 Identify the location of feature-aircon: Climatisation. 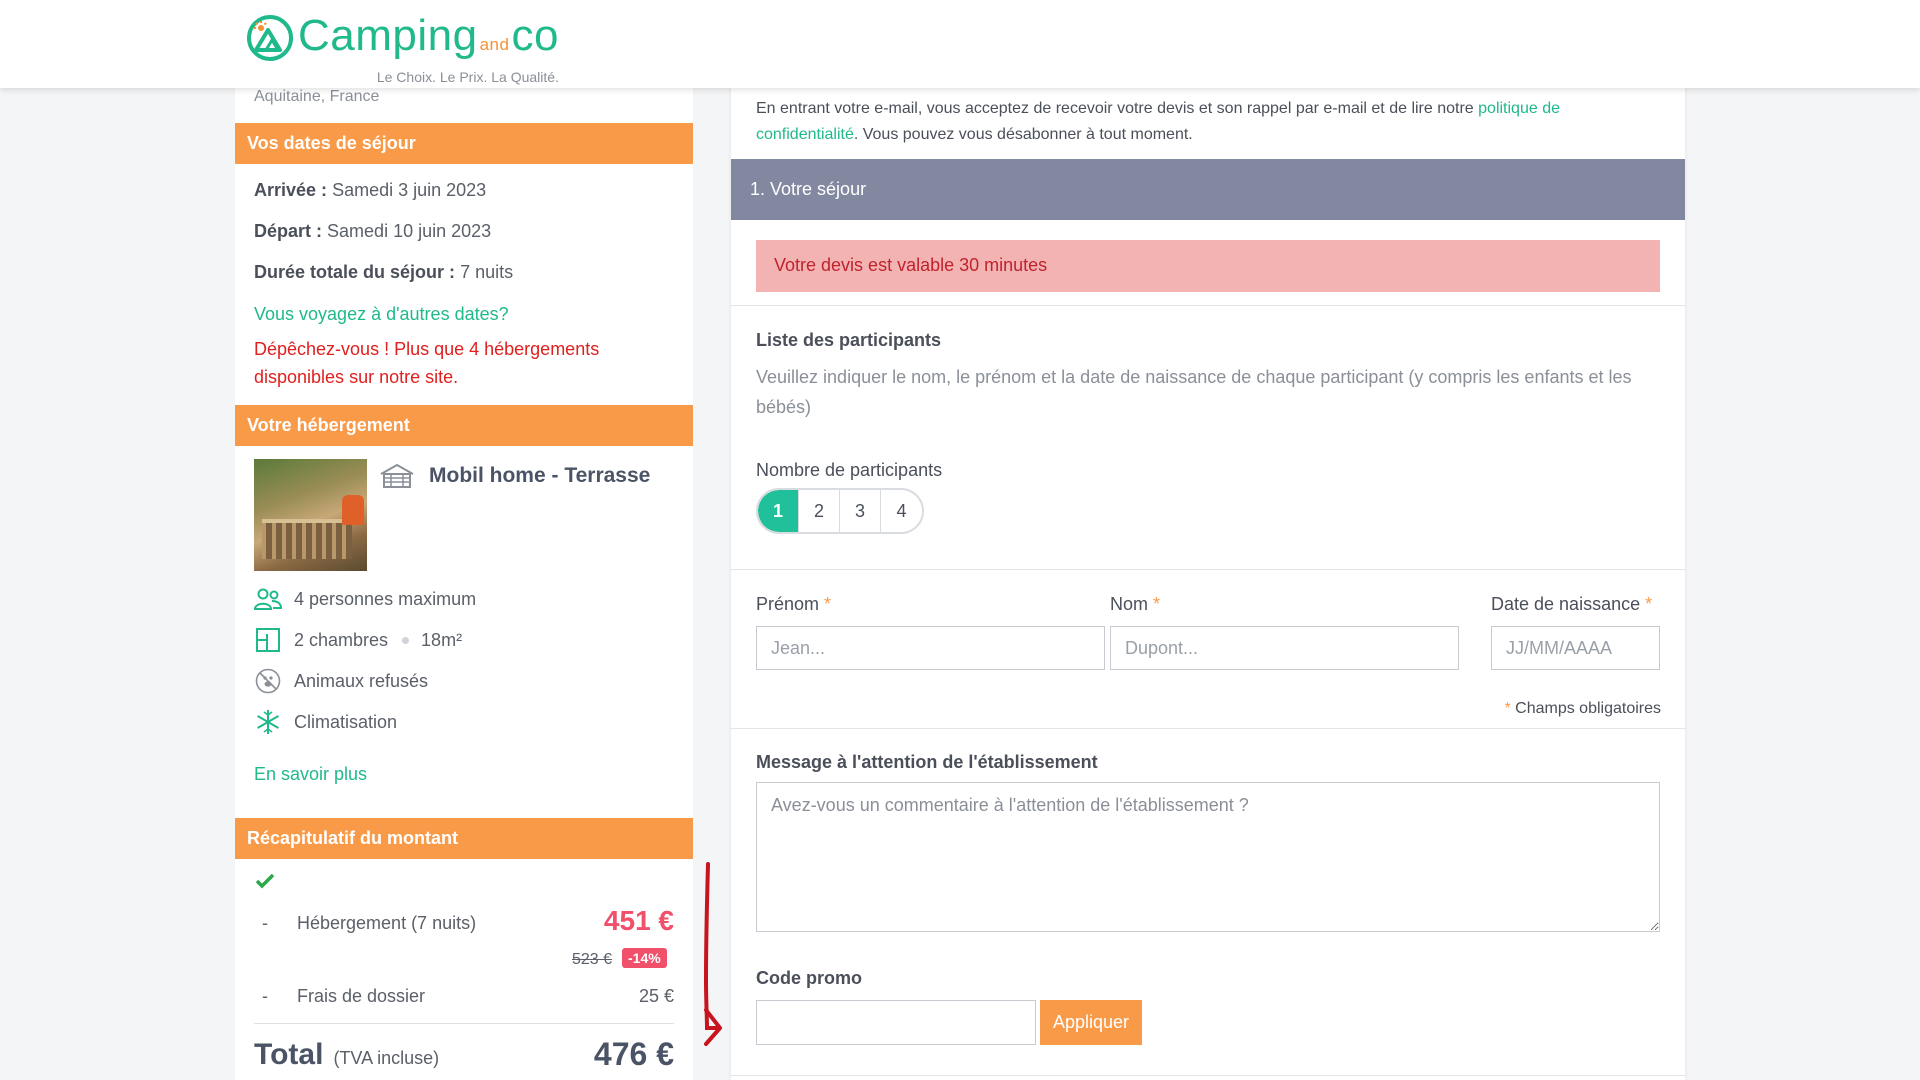
(325, 722).